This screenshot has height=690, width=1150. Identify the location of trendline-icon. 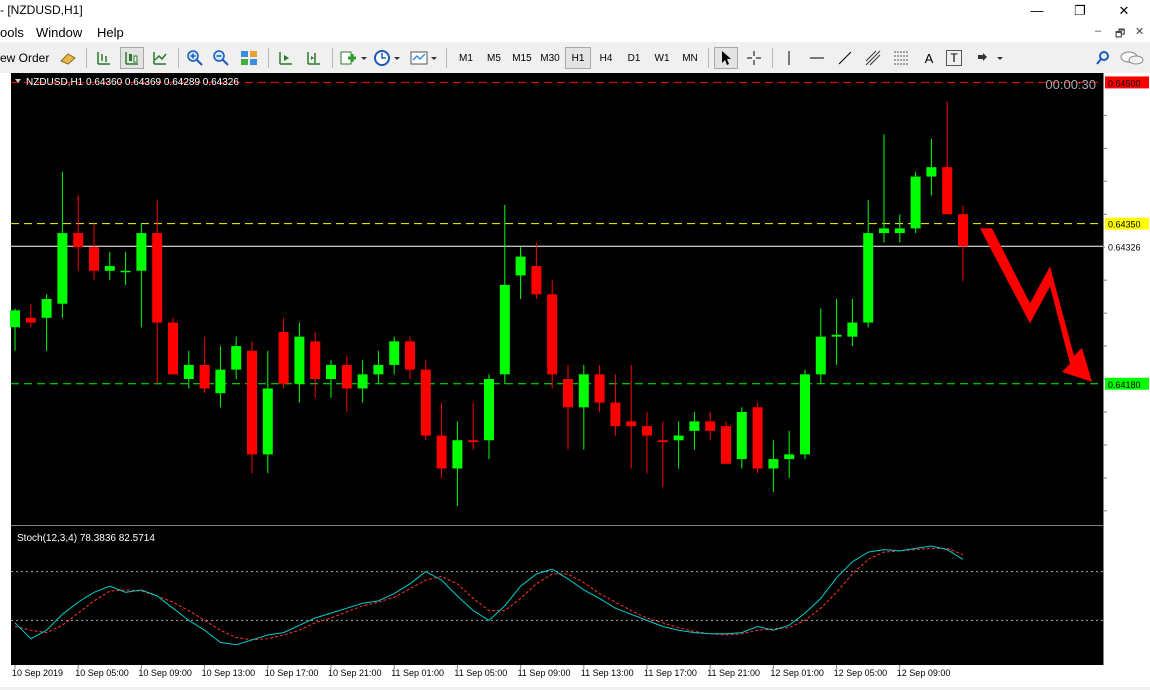
(845, 58).